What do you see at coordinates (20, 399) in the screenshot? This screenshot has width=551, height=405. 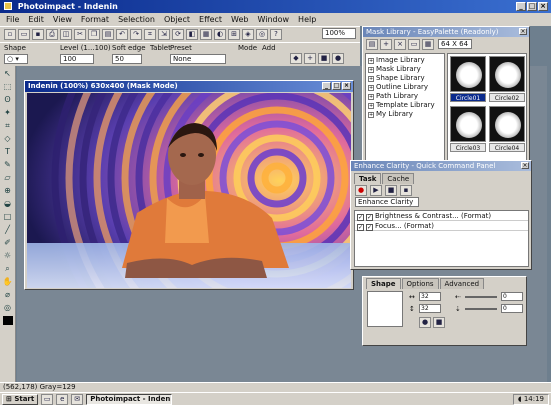 I see `start-button: ⊞ Start` at bounding box center [20, 399].